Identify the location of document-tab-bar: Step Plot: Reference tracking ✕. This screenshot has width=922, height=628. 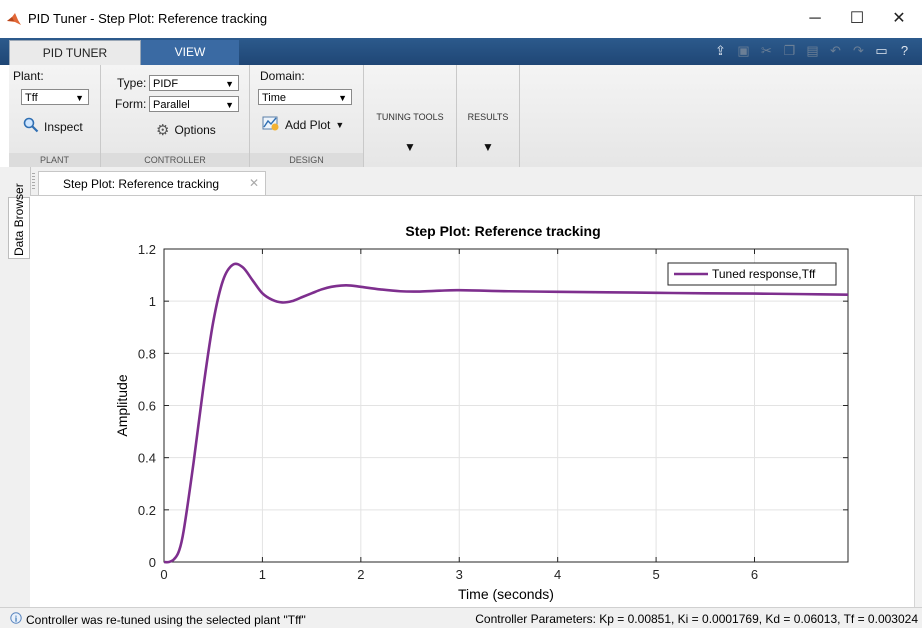
(461, 181).